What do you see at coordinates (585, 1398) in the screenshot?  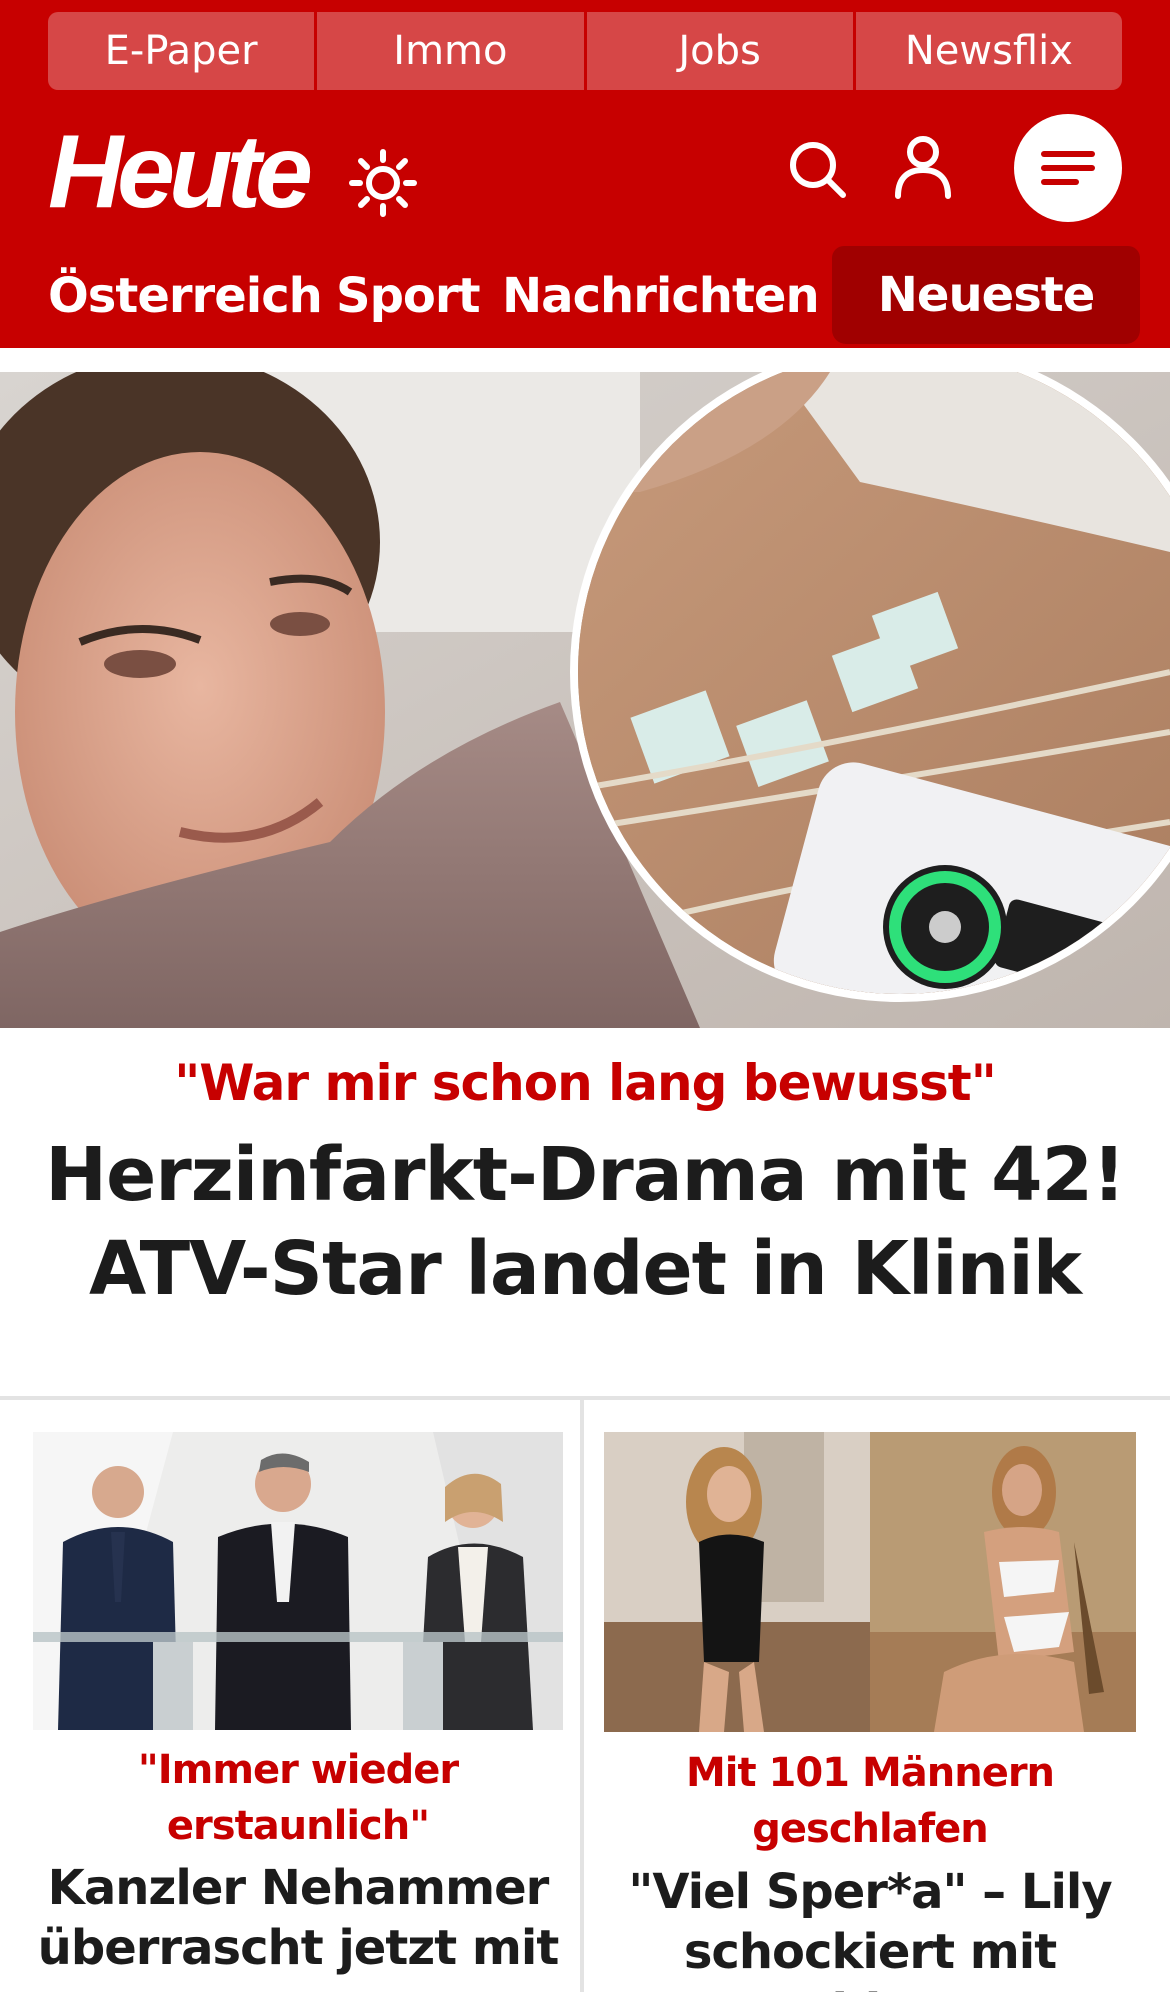 I see `section-divider` at bounding box center [585, 1398].